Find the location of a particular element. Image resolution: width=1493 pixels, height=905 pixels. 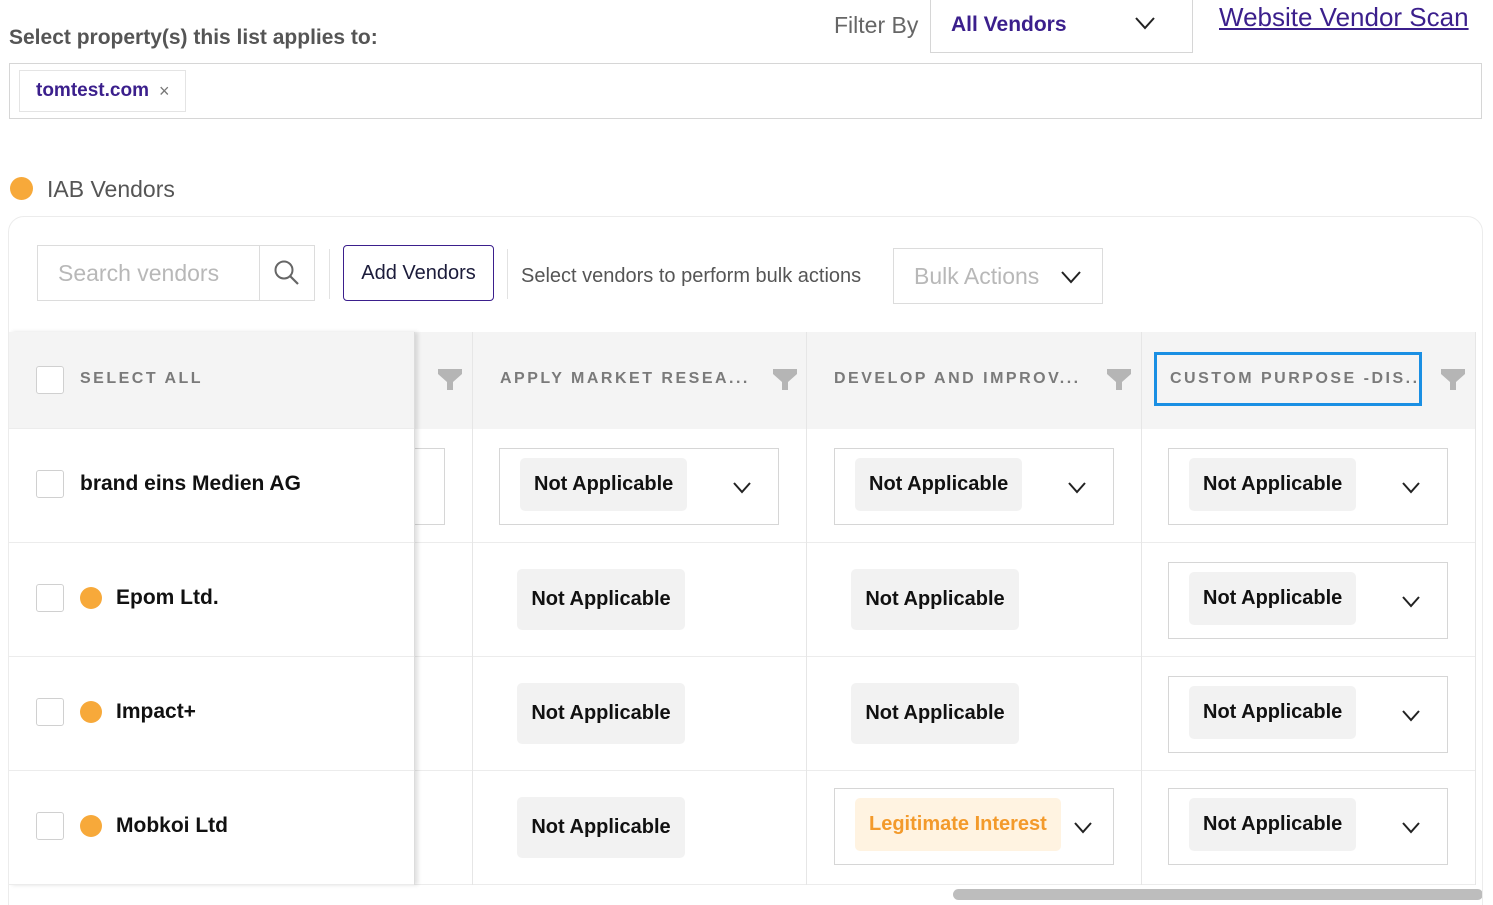

purpose-dropdown: Legitimate Interest is located at coordinates (974, 826).